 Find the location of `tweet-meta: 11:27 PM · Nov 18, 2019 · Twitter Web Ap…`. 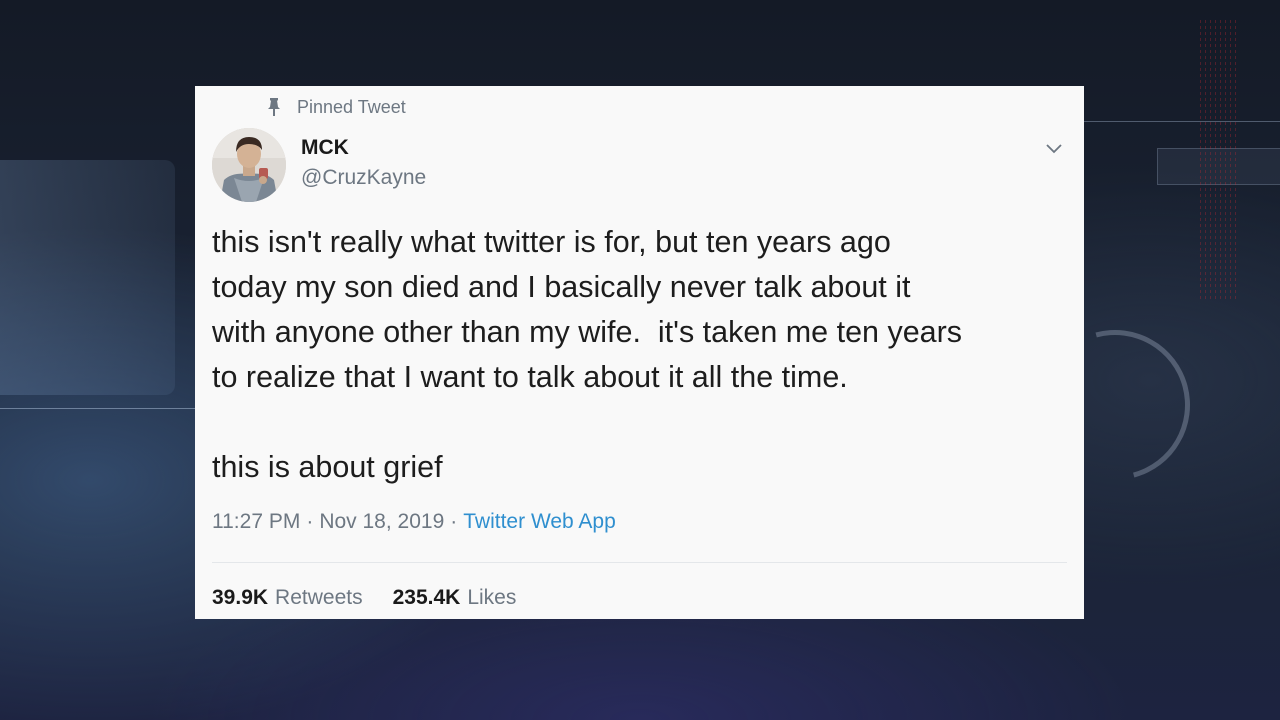

tweet-meta: 11:27 PM · Nov 18, 2019 · Twitter Web Ap… is located at coordinates (414, 522).